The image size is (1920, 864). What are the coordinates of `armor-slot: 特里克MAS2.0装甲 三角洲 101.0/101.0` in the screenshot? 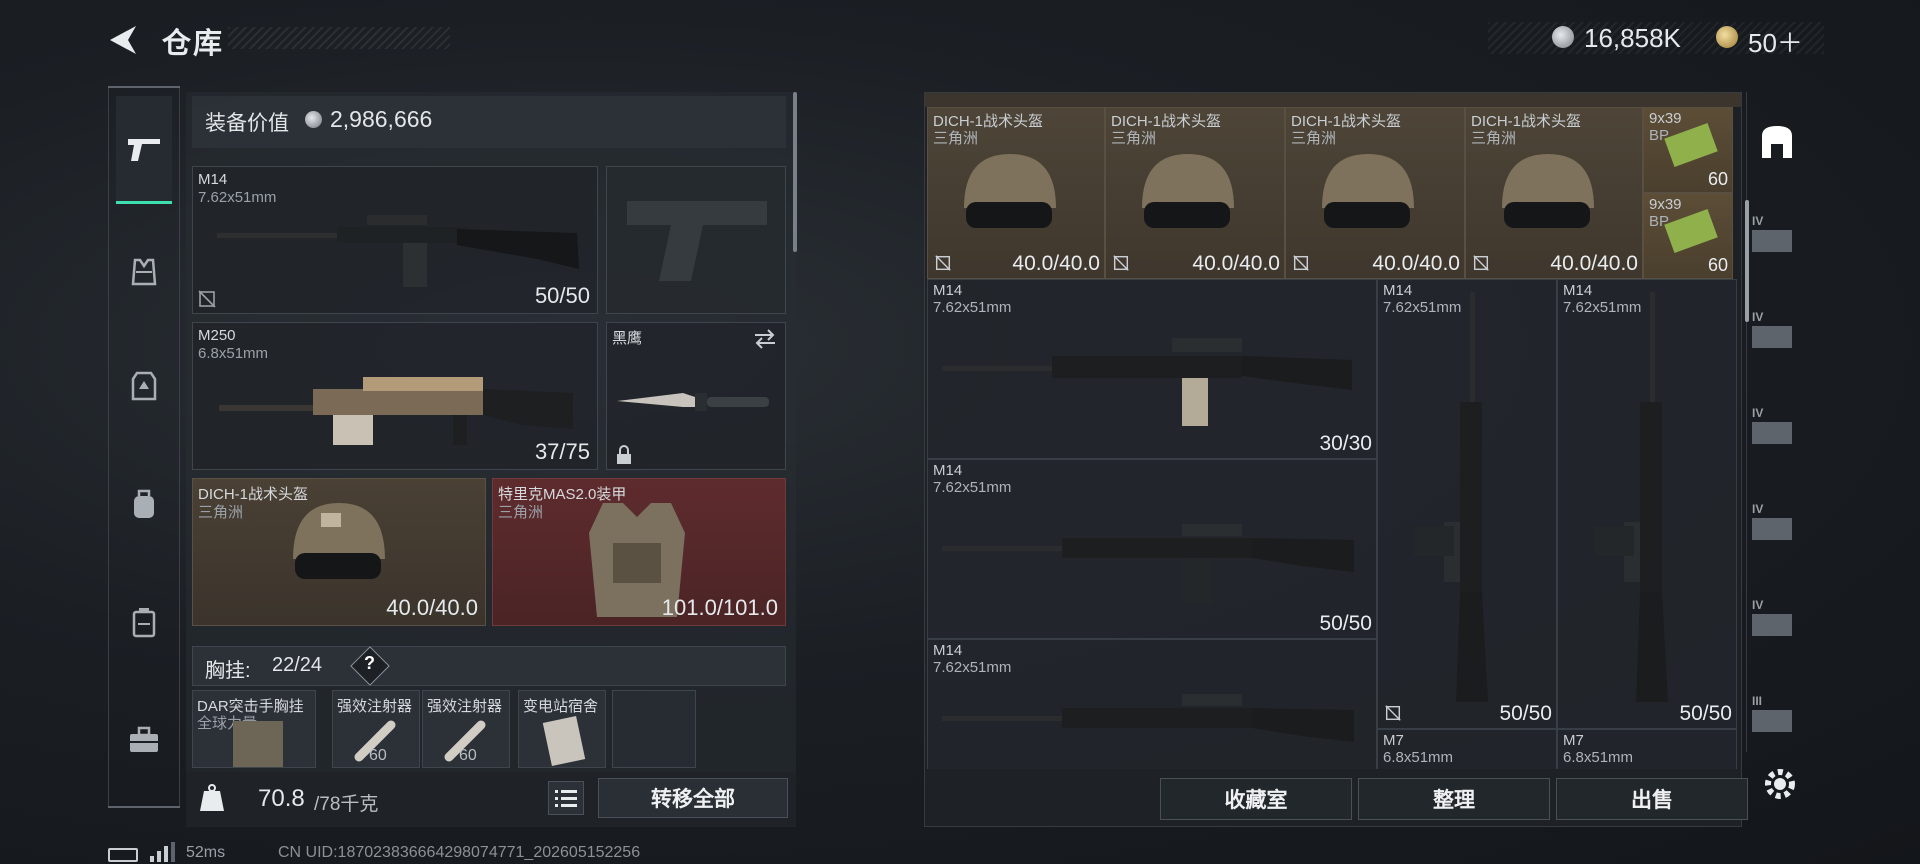 It's located at (639, 552).